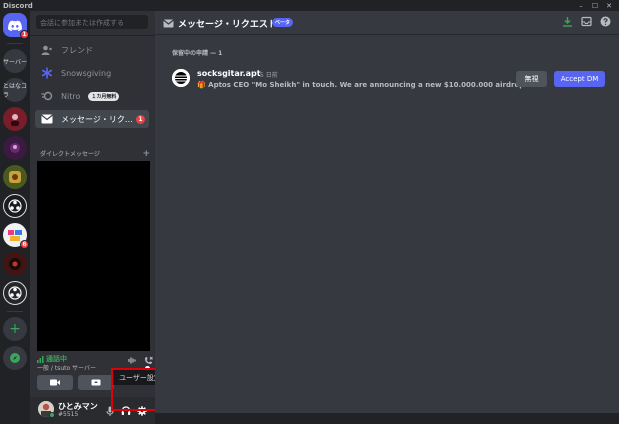 The width and height of the screenshot is (619, 424). I want to click on server-label: とはなコラ, so click(15, 91).